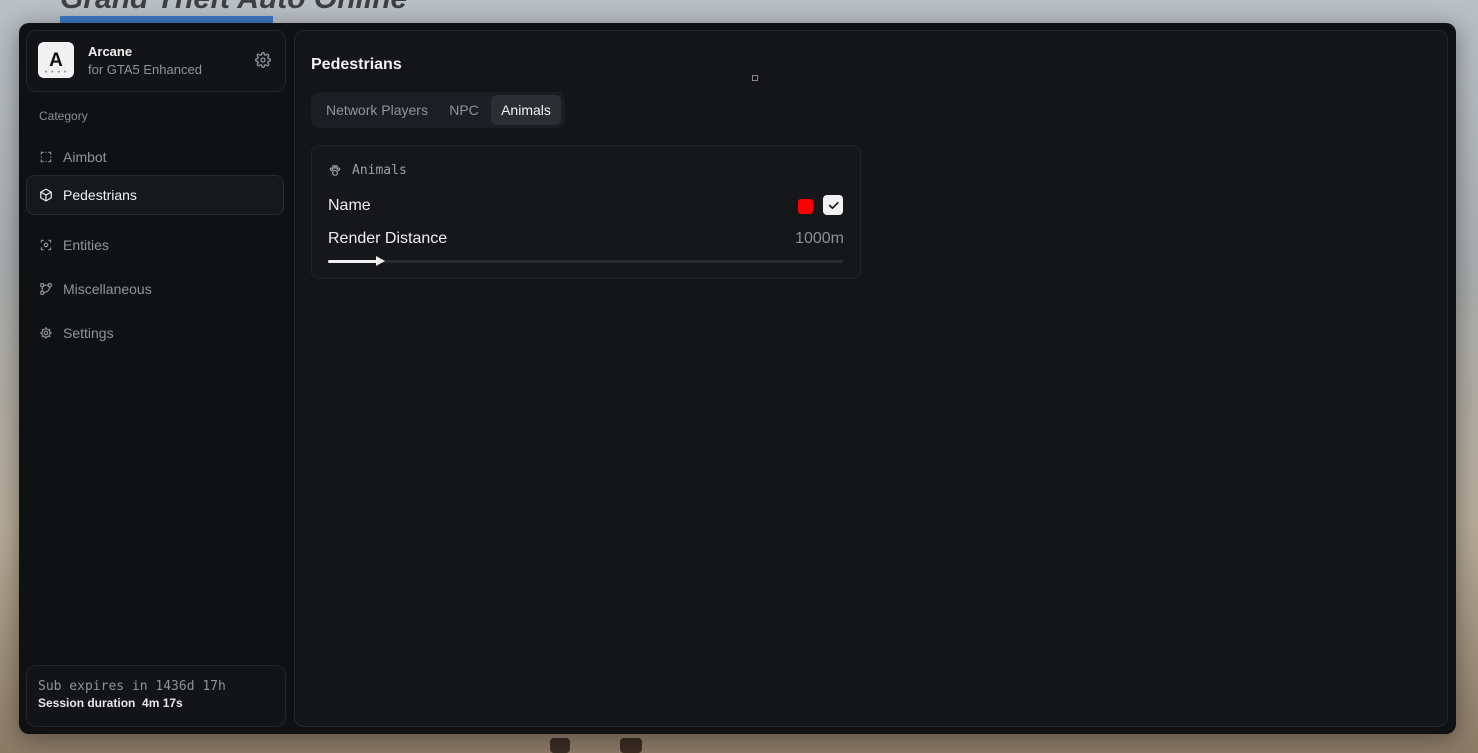  What do you see at coordinates (379, 170) in the screenshot?
I see `card-title: Animals` at bounding box center [379, 170].